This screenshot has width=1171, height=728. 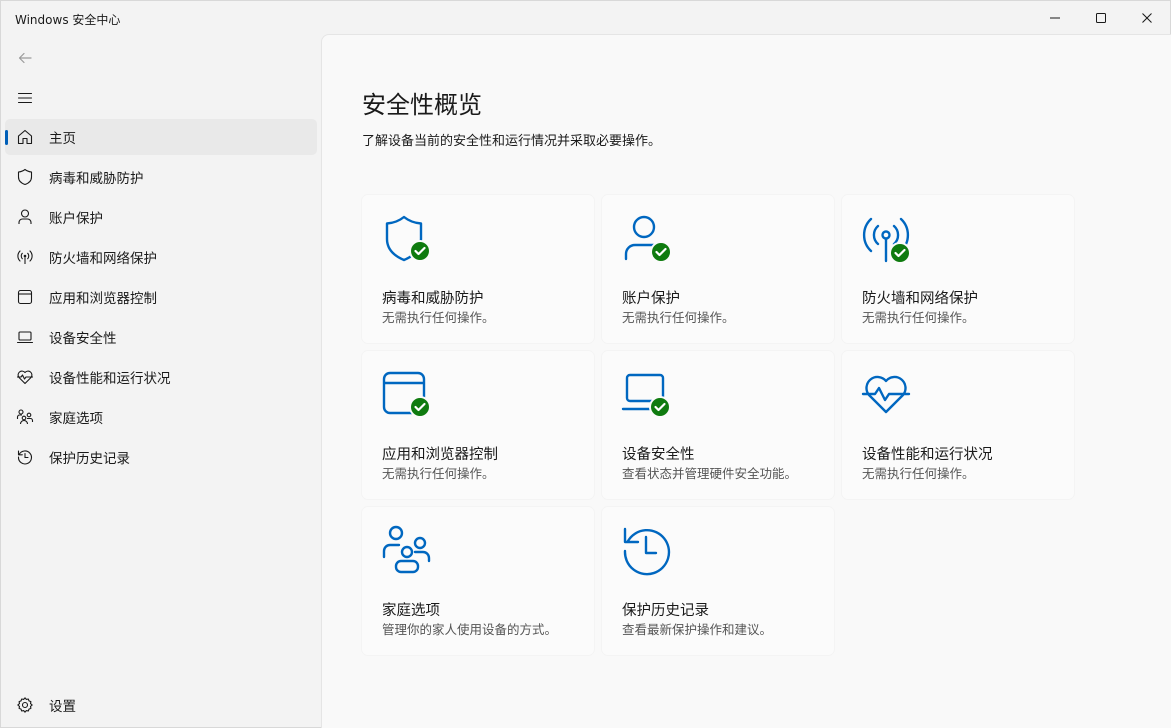 What do you see at coordinates (478, 581) in the screenshot?
I see `card-family-options: 家庭选项 管理你的家人使用设备的方式。` at bounding box center [478, 581].